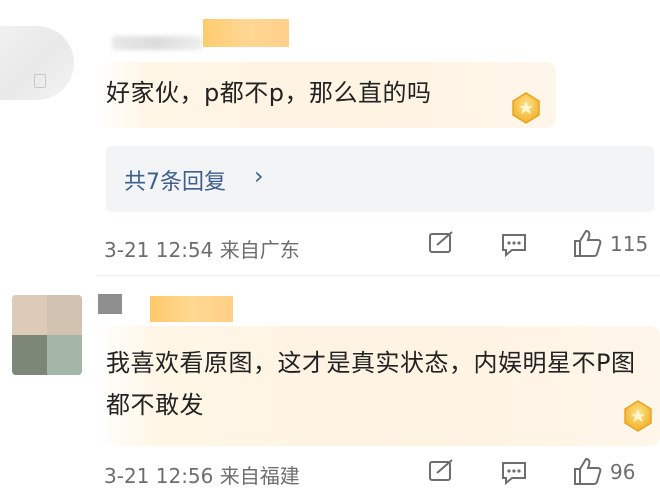  I want to click on comment-actions: 96, so click(540, 470).